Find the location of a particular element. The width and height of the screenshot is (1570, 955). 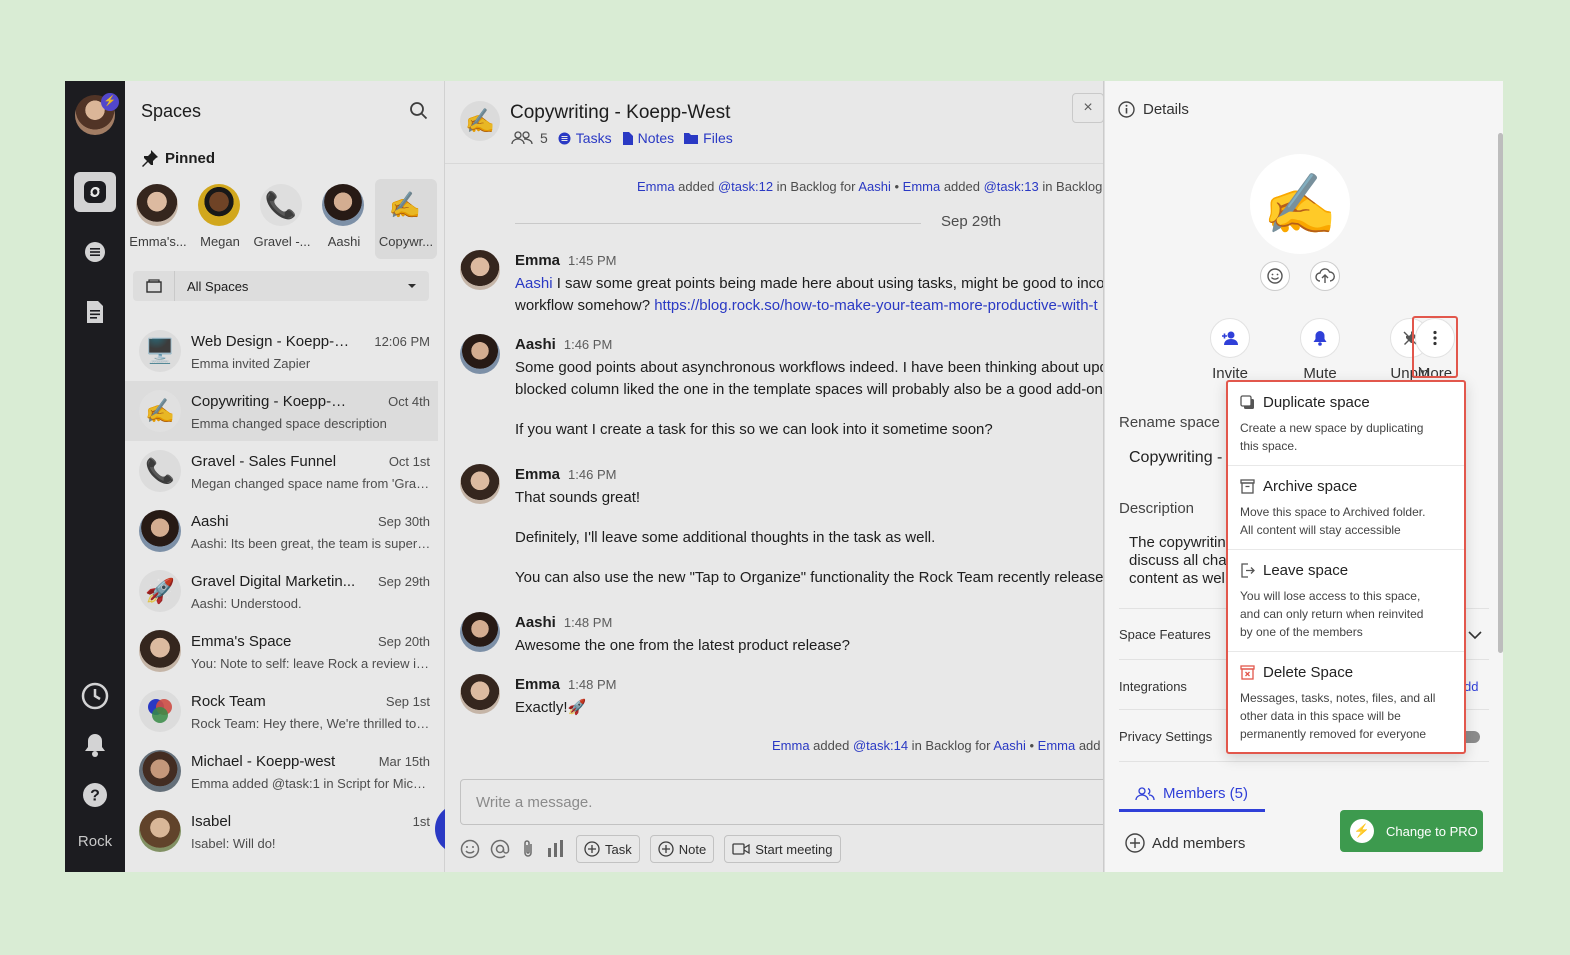

space-meta: 5 Tasks Notes Files is located at coordinates (621, 138).